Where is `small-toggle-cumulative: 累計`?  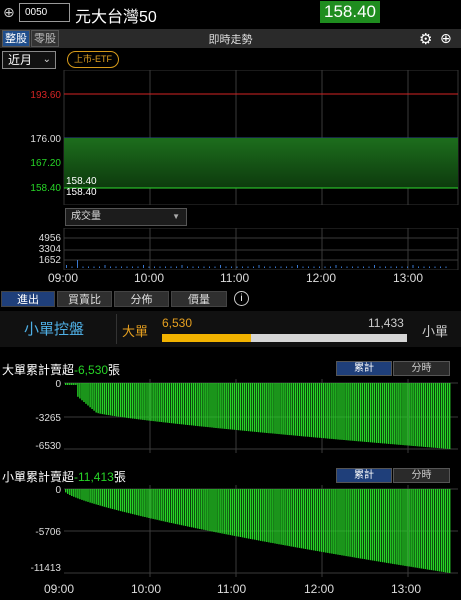
small-toggle-cumulative: 累計 is located at coordinates (364, 475).